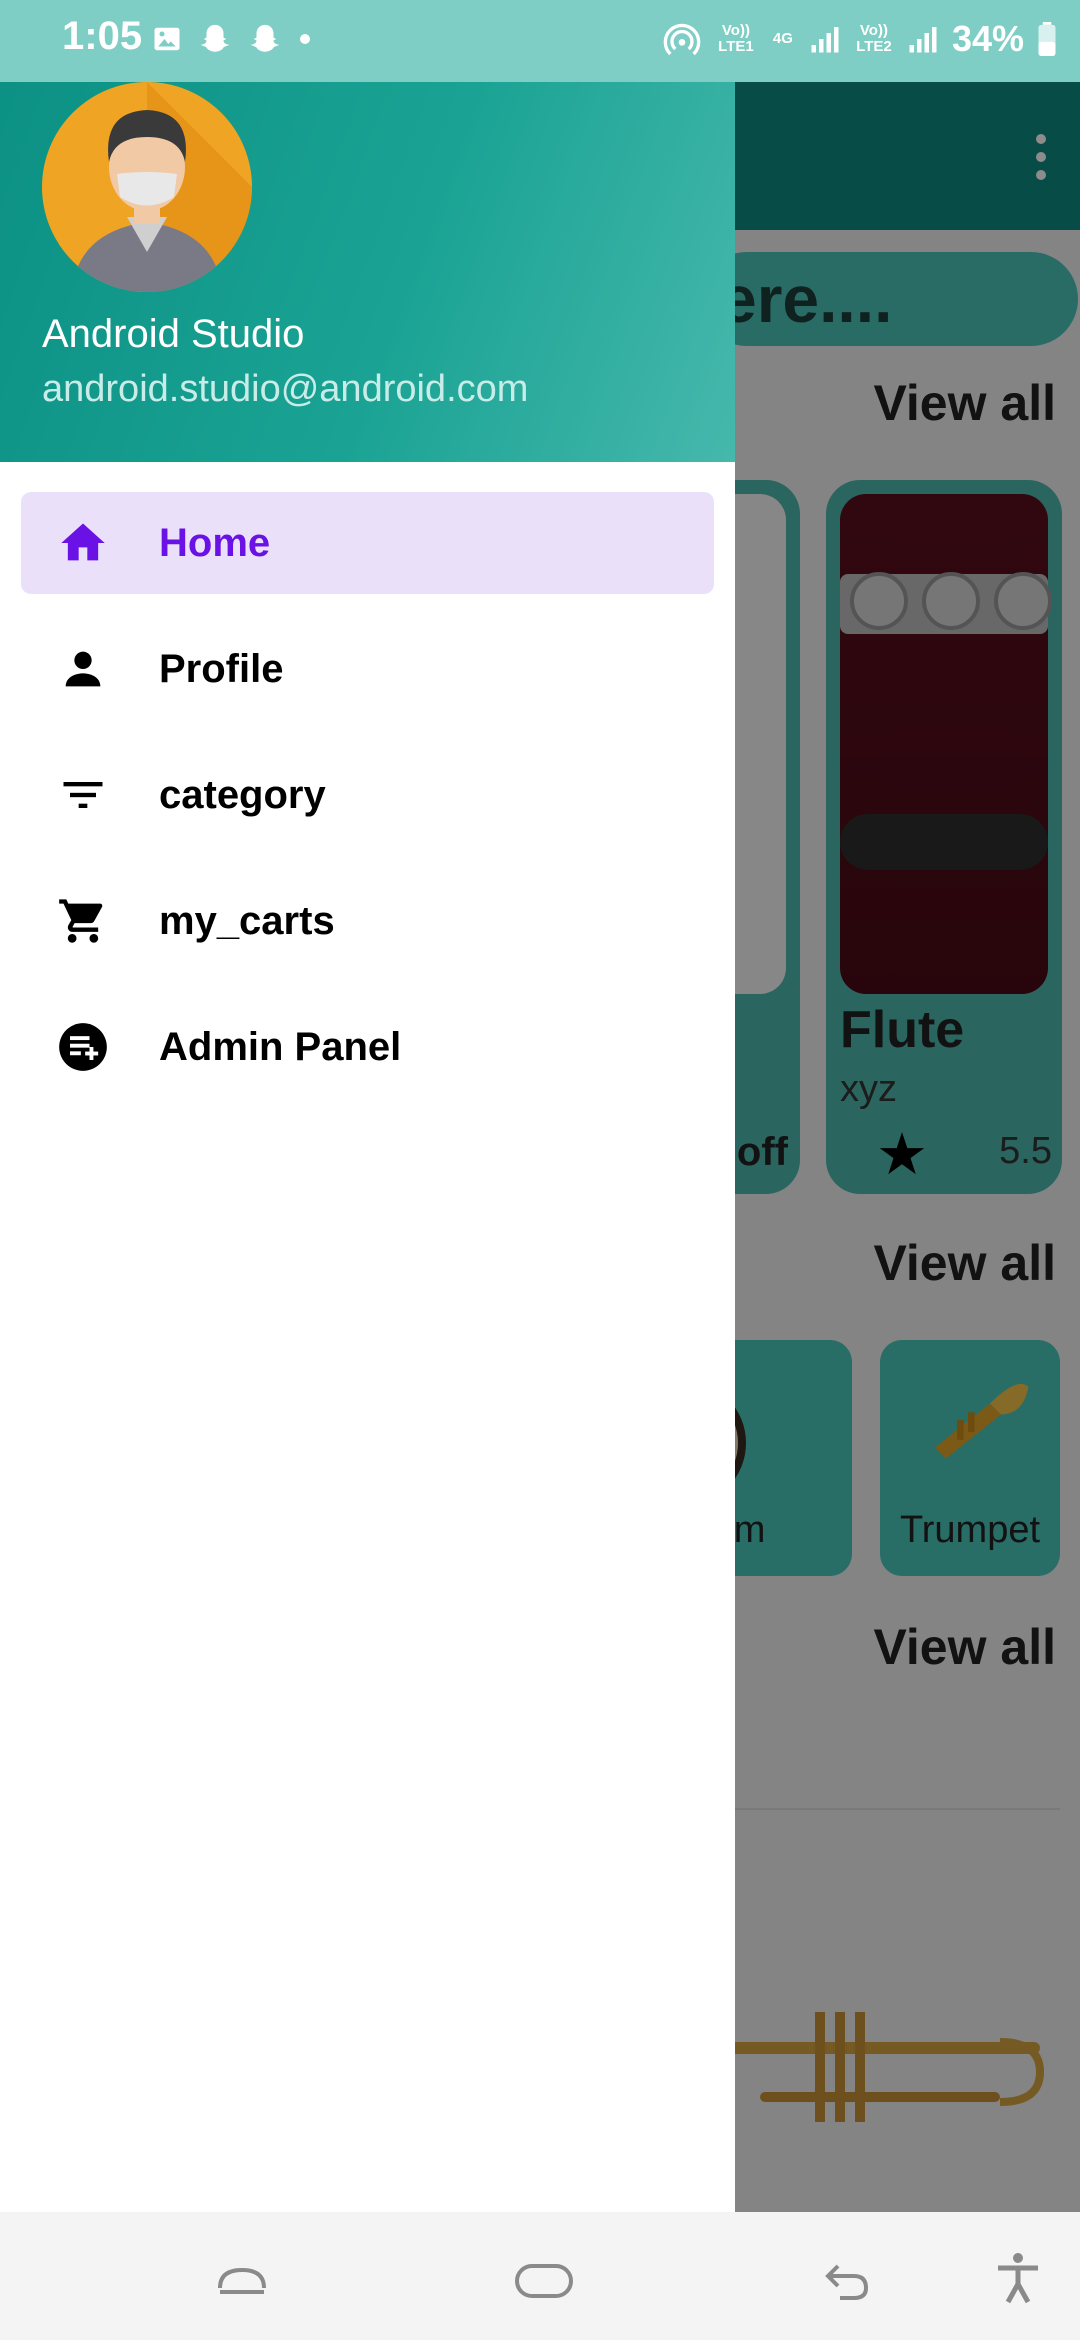 Image resolution: width=1080 pixels, height=2340 pixels. What do you see at coordinates (736, 38) in the screenshot?
I see `lte1-label: Vo)) LTE1` at bounding box center [736, 38].